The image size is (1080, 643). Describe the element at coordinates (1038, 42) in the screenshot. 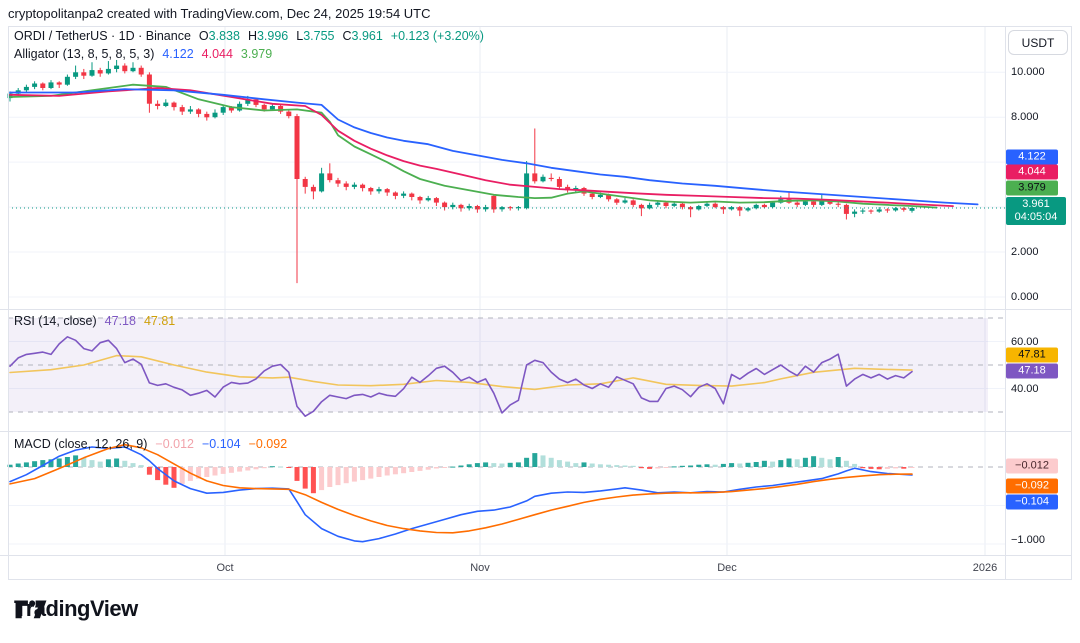

I see `currency-toggle-button: USDT` at that location.